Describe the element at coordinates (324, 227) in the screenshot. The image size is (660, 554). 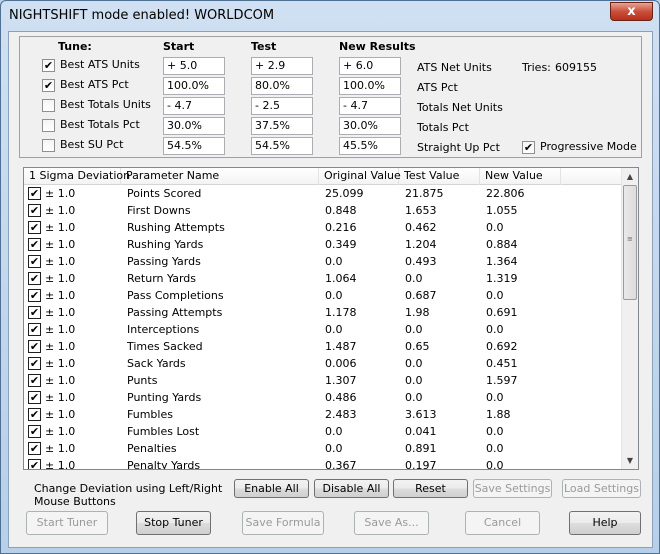
I see `table-row: ✔ ± 1.0 Rushing Attempts 0.216 0.462 0.0` at that location.